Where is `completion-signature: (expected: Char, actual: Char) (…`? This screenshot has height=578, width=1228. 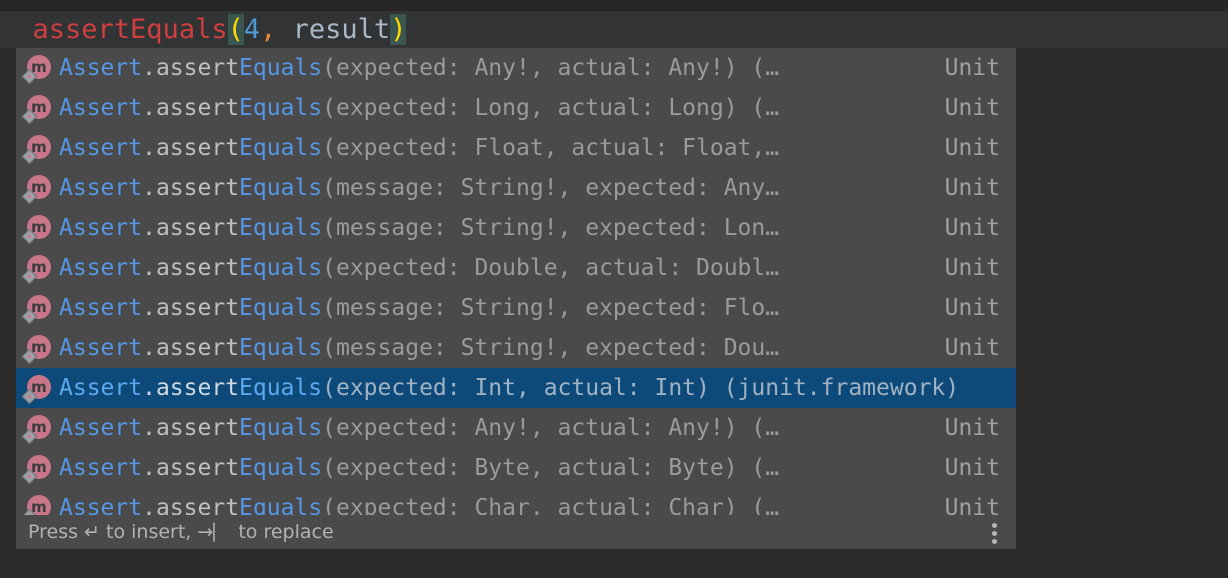 completion-signature: (expected: Char, actual: Char) (… is located at coordinates (551, 505).